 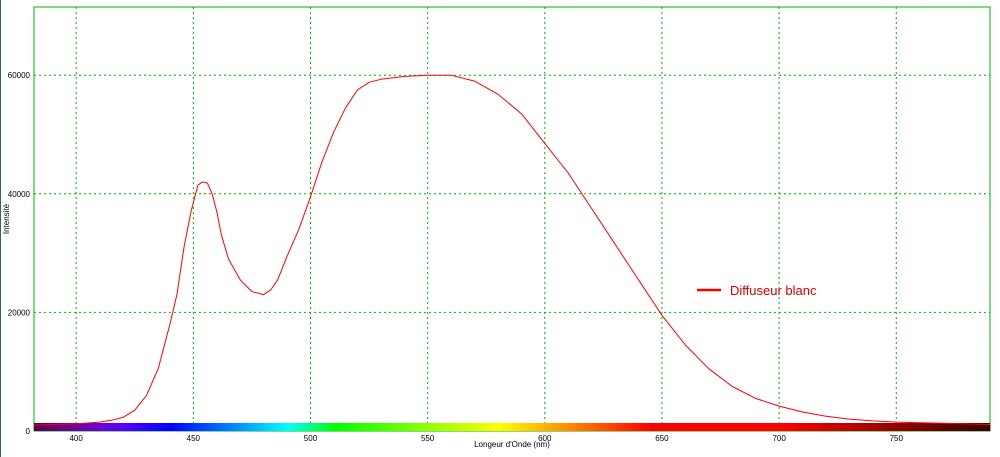 I want to click on x-tick-label: 450, so click(x=194, y=438).